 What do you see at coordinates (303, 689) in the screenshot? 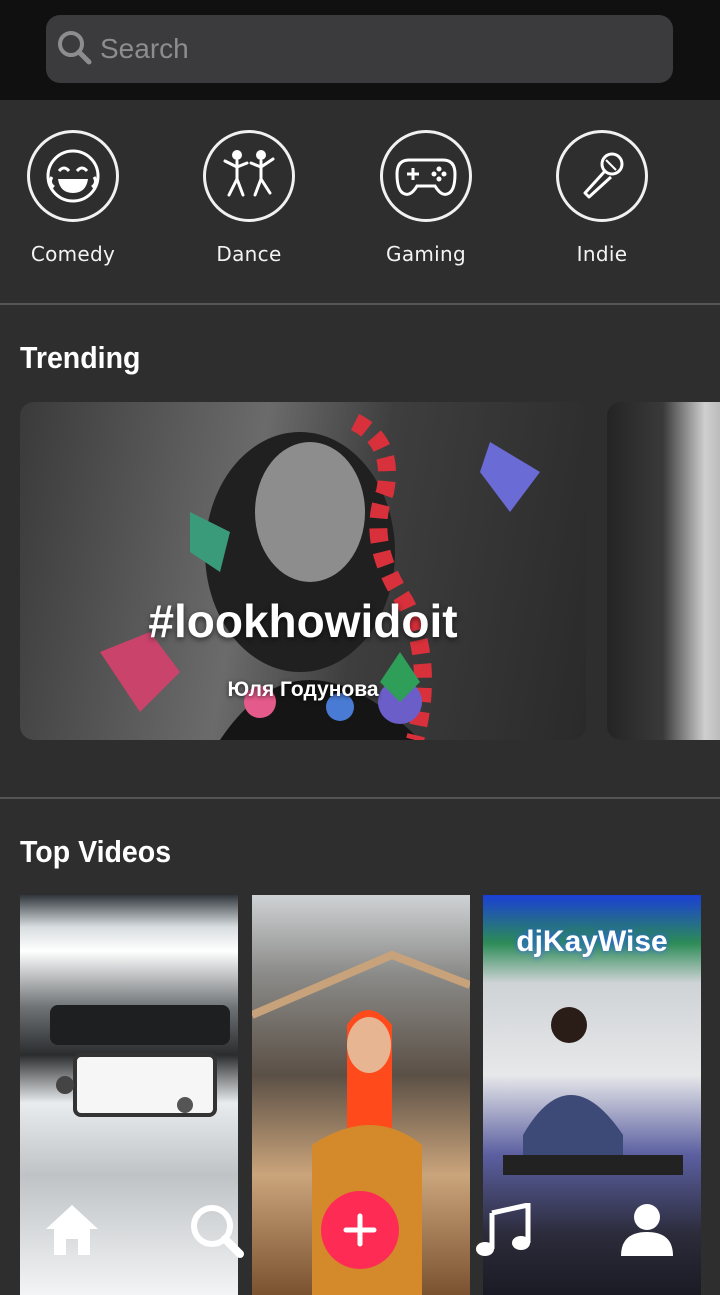
I see `trending-author: Юля Годунова` at bounding box center [303, 689].